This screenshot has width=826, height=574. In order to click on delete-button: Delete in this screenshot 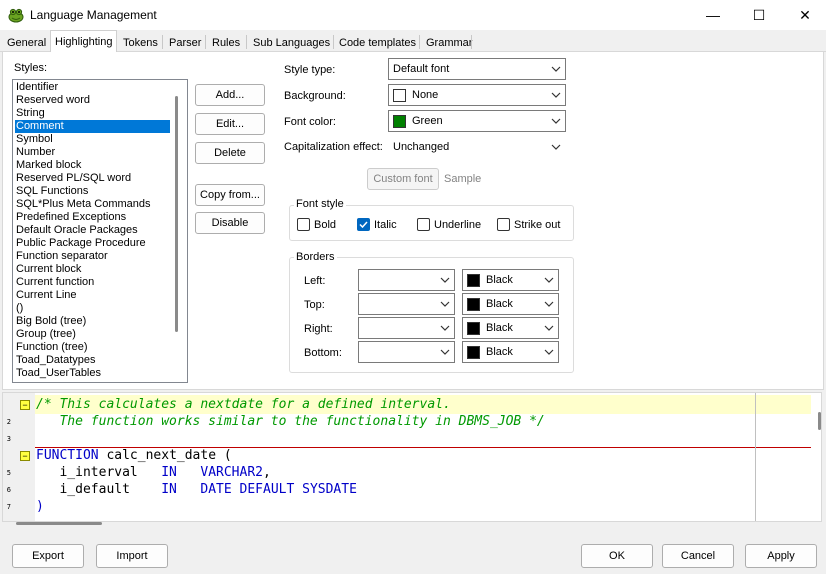, I will do `click(230, 153)`.